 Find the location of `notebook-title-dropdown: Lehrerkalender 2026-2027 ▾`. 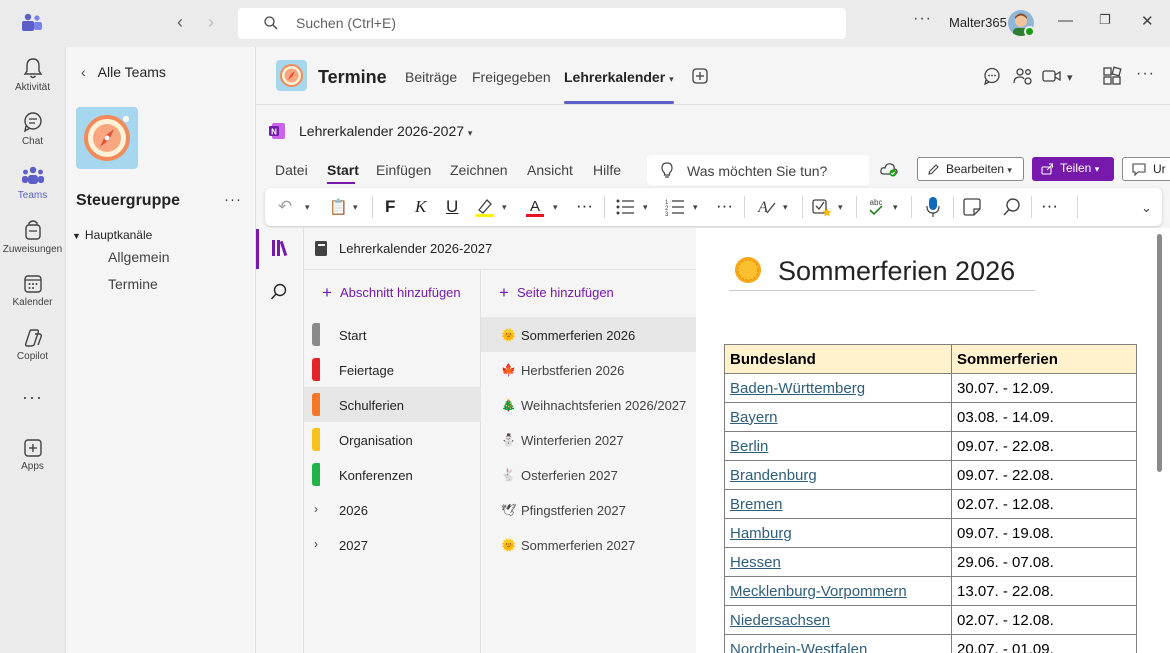

notebook-title-dropdown: Lehrerkalender 2026-2027 ▾ is located at coordinates (385, 131).